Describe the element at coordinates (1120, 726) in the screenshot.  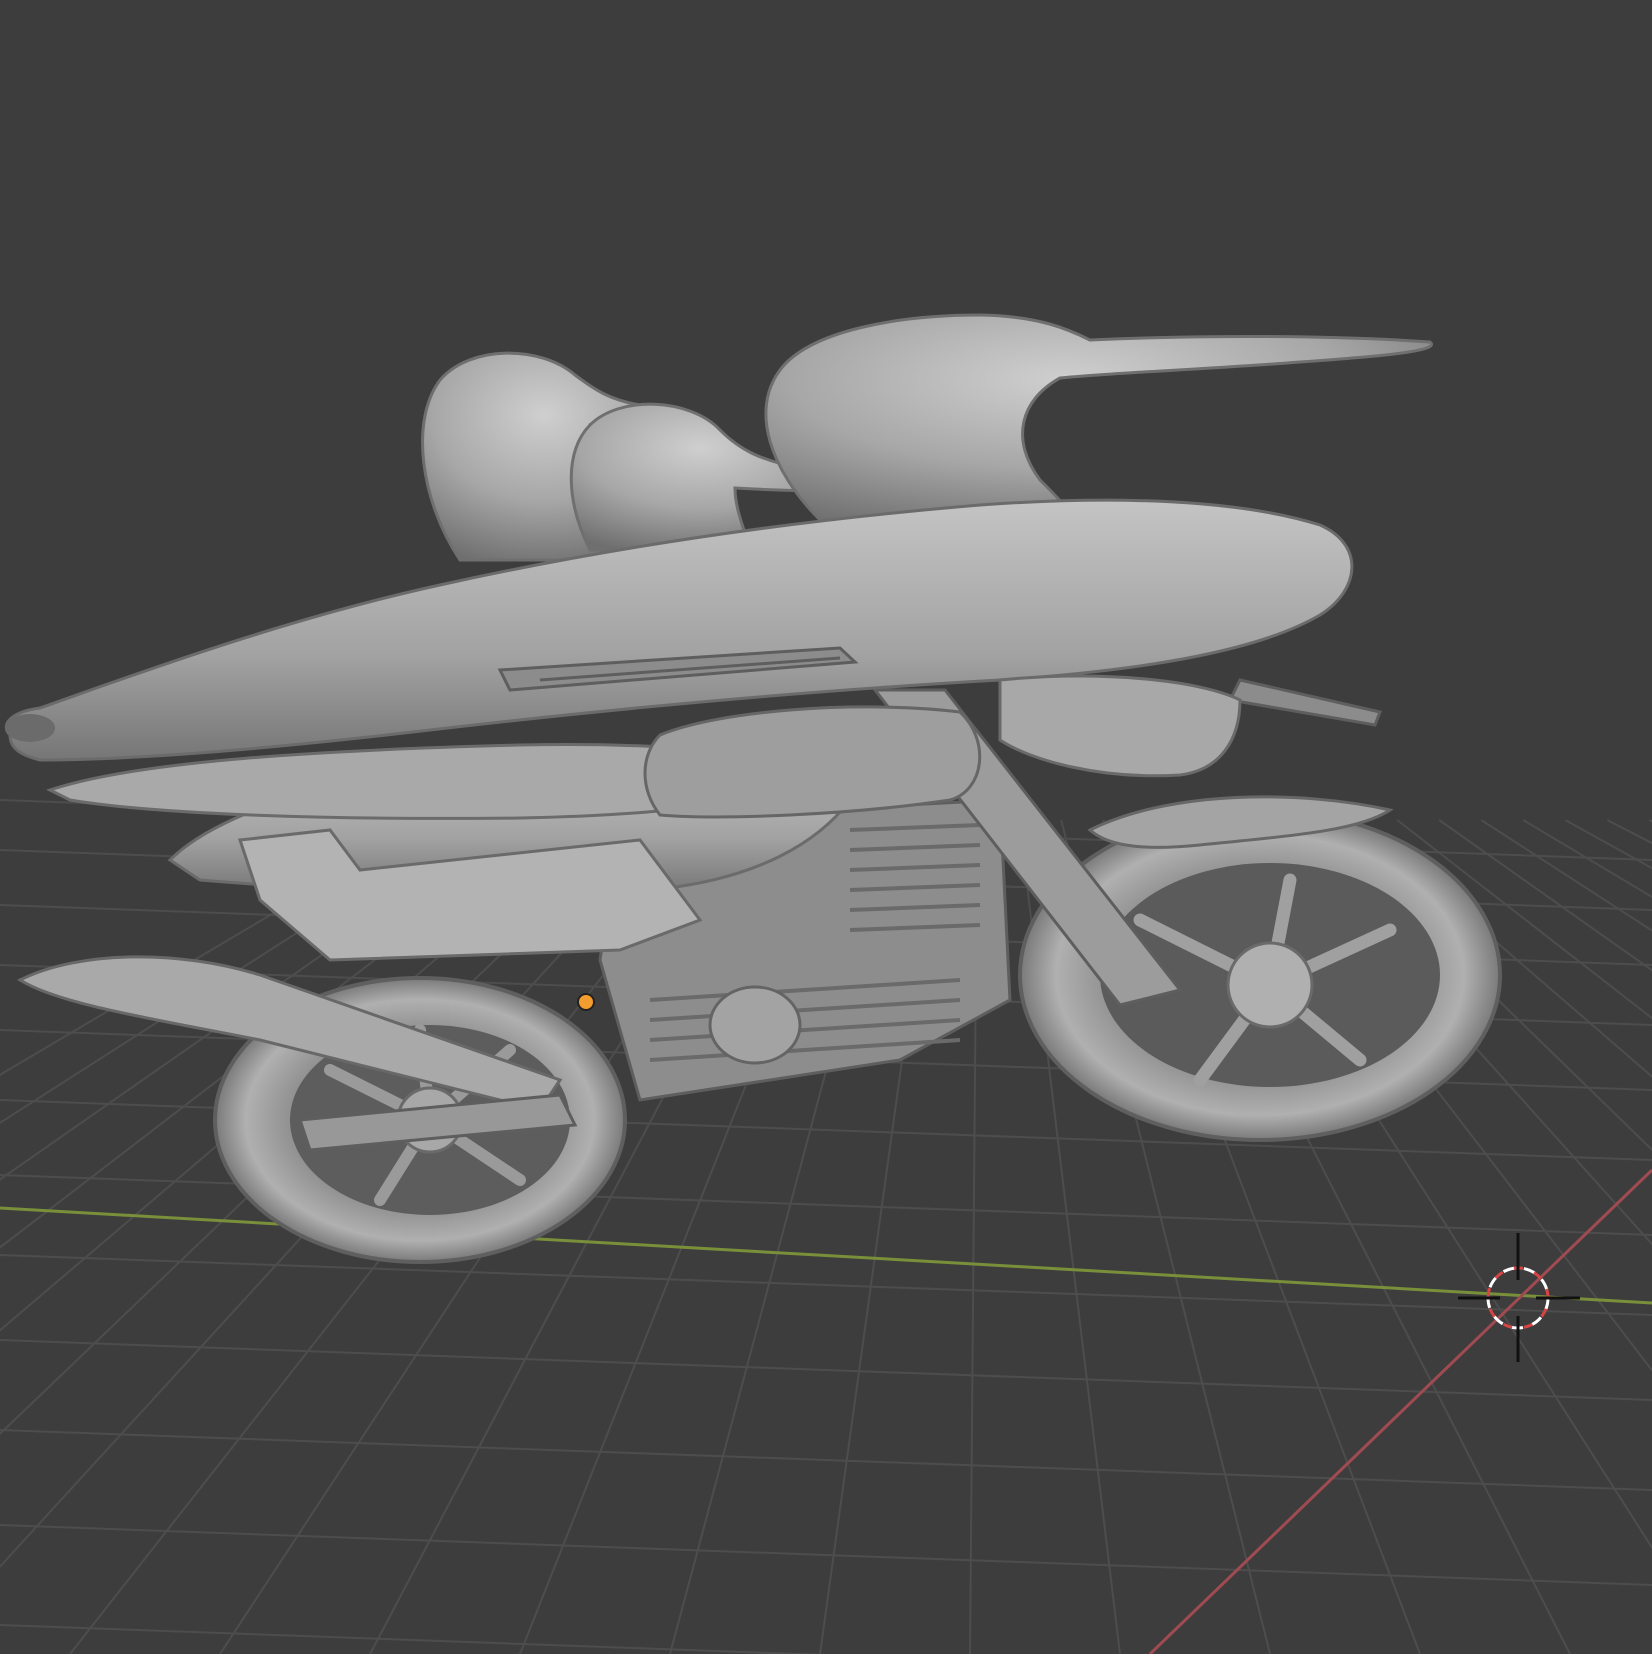
I see `front-cowl` at that location.